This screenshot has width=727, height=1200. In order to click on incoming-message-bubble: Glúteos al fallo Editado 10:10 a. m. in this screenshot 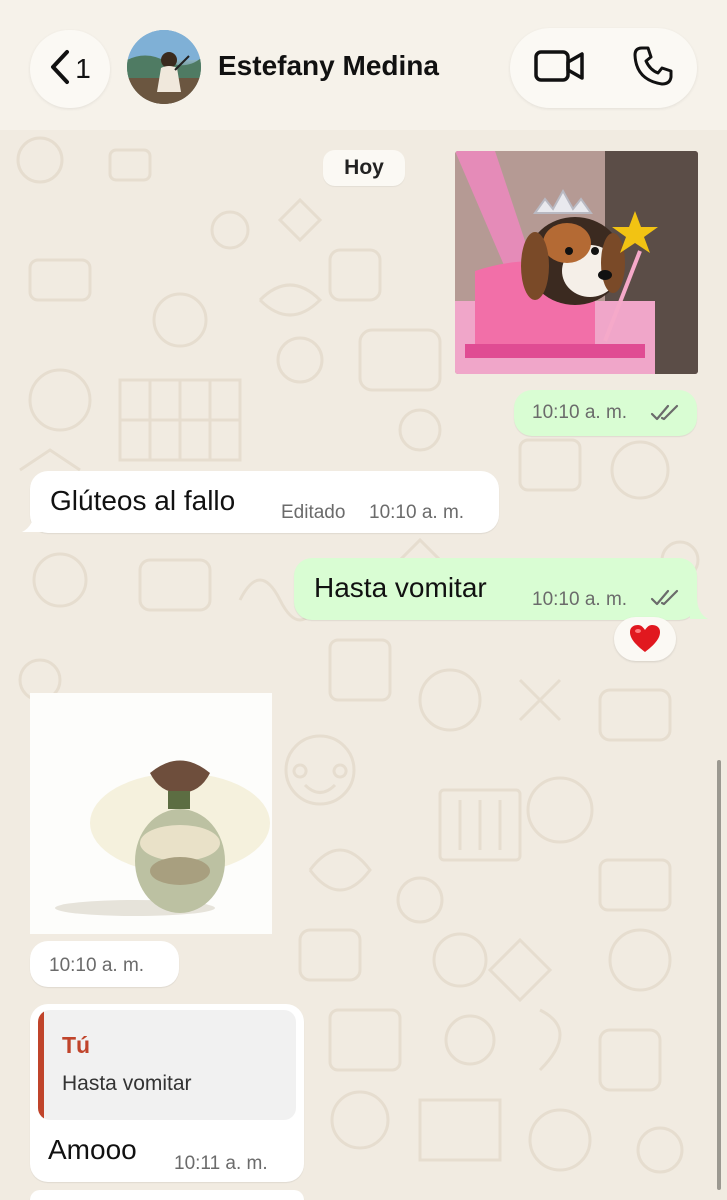, I will do `click(264, 502)`.